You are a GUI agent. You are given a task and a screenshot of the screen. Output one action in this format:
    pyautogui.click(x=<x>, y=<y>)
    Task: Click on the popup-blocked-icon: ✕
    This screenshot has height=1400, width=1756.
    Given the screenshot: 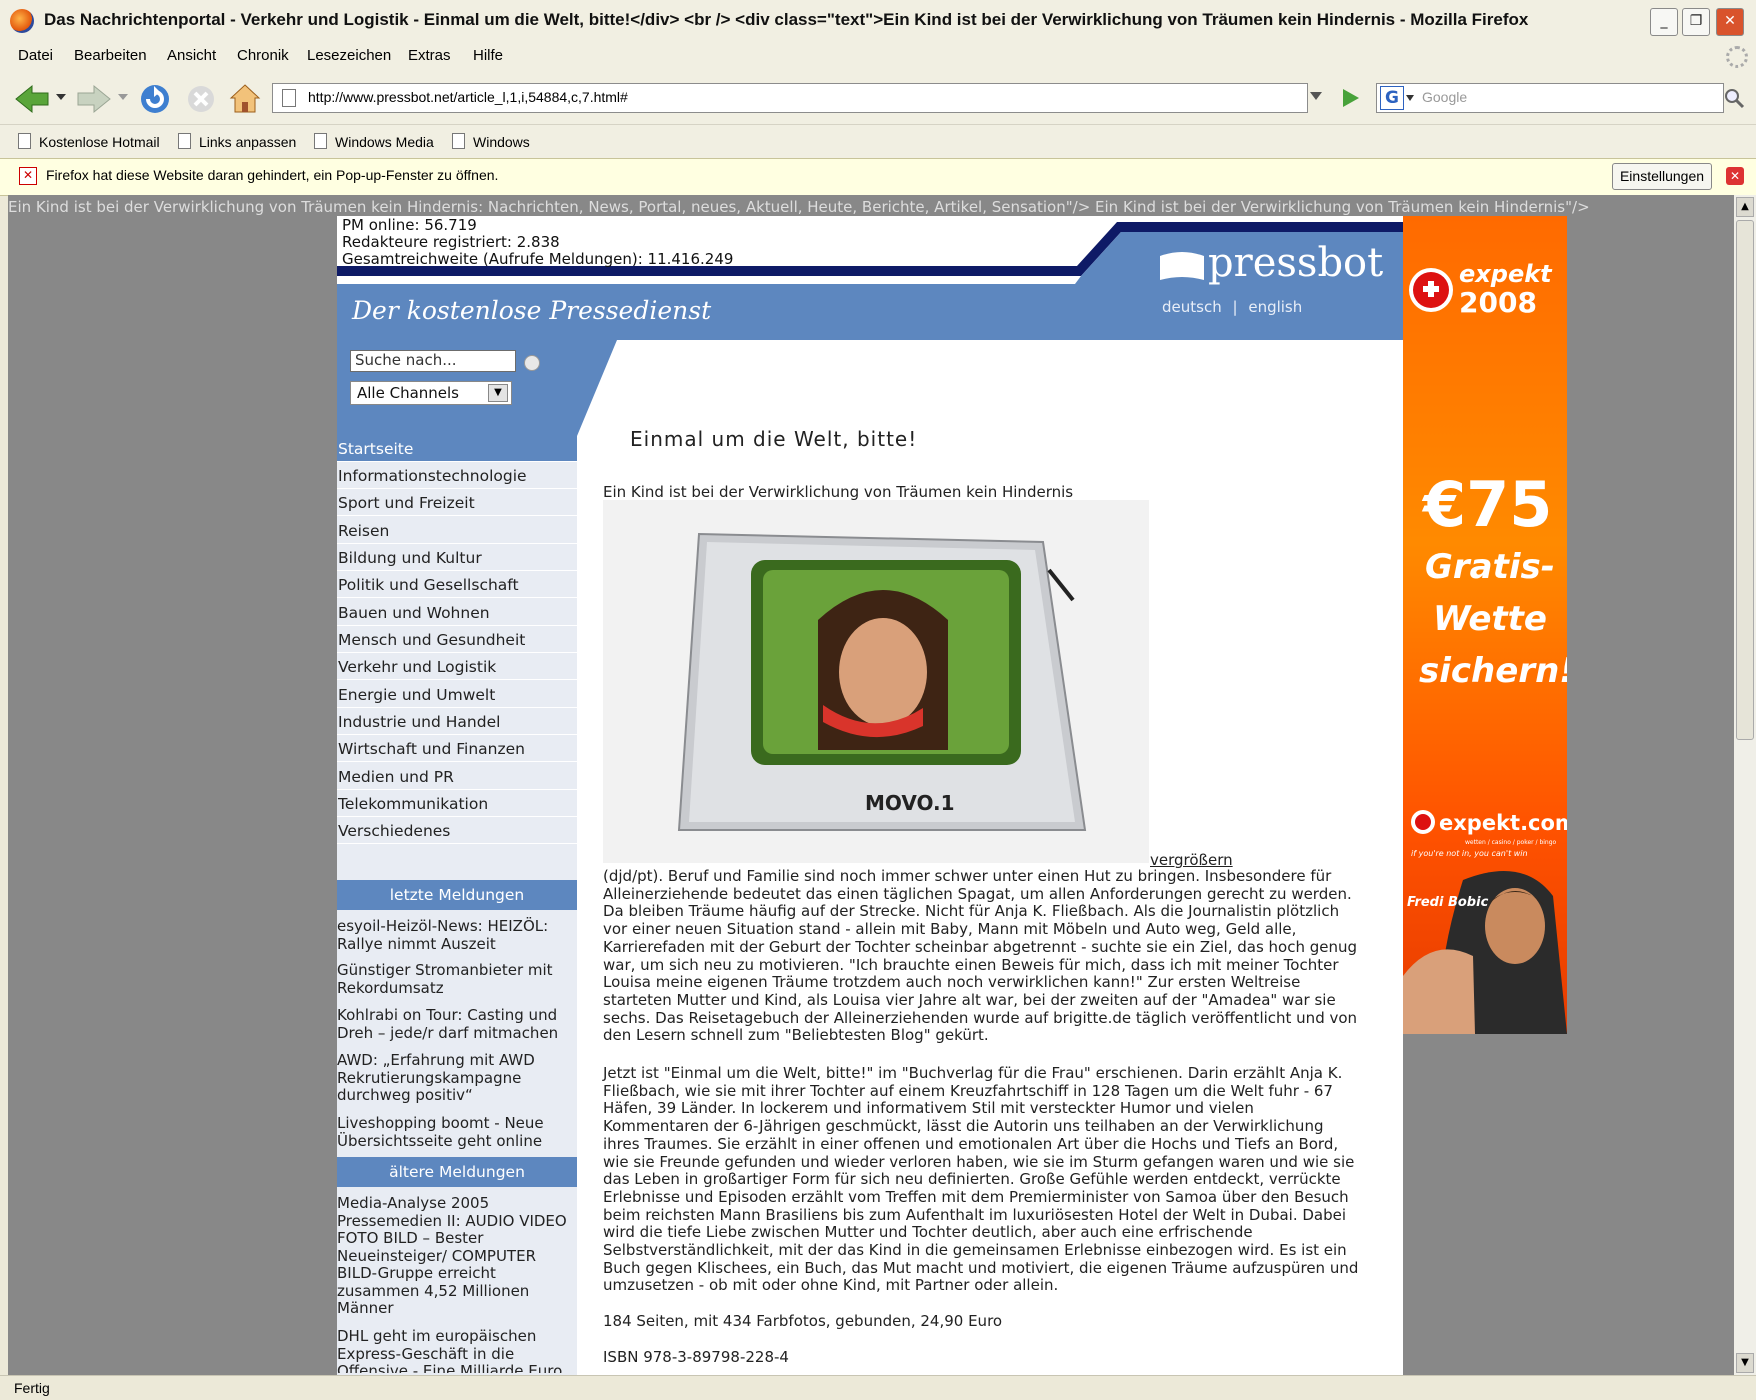 What is the action you would take?
    pyautogui.click(x=28, y=176)
    